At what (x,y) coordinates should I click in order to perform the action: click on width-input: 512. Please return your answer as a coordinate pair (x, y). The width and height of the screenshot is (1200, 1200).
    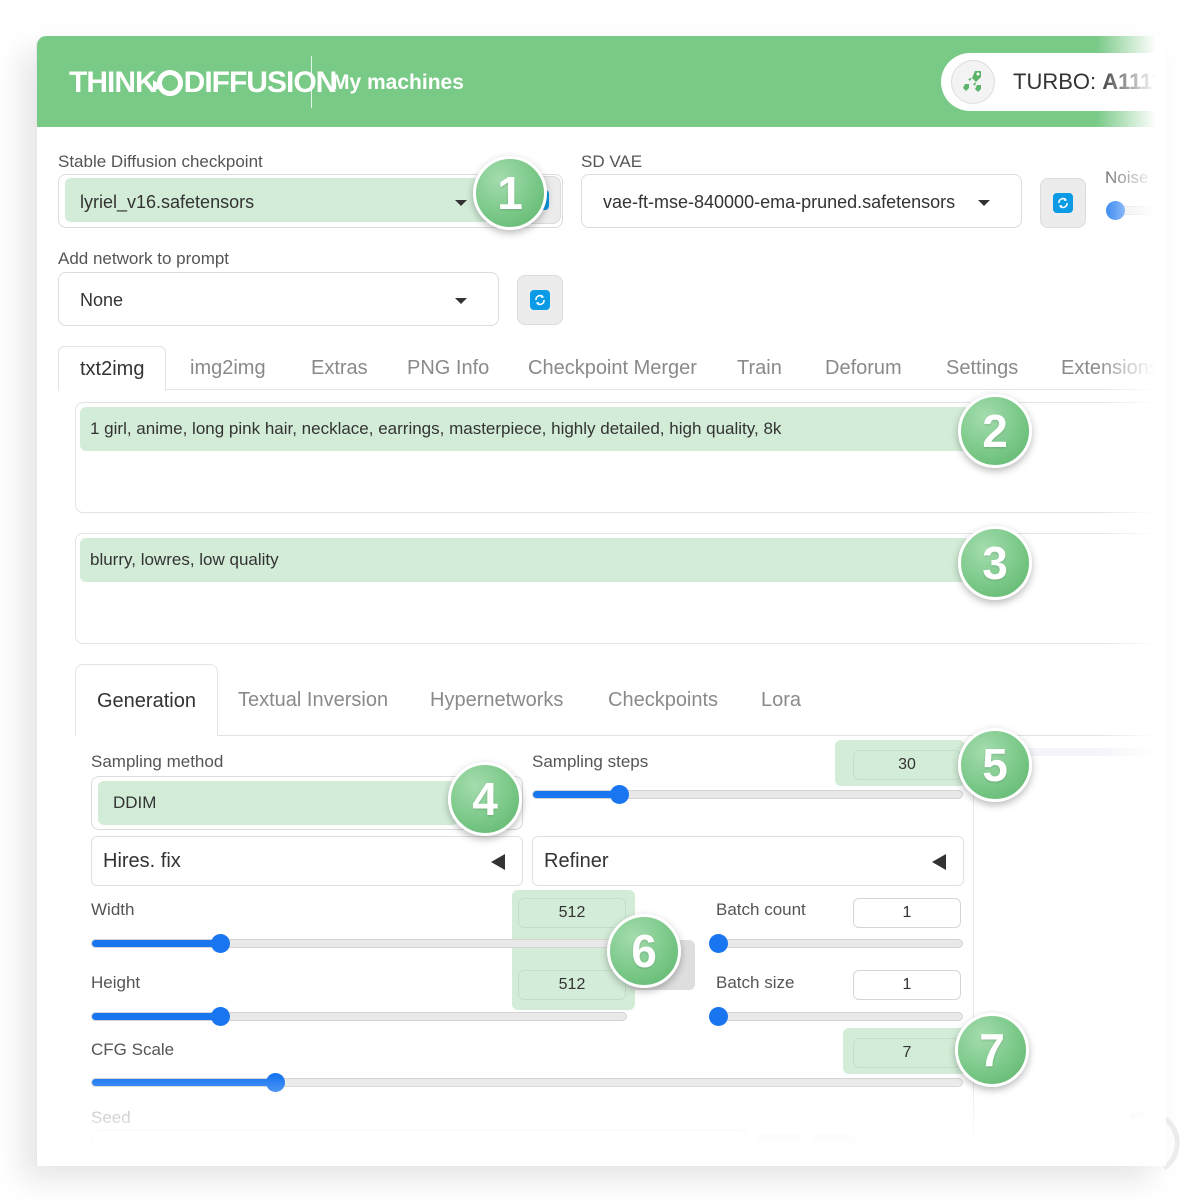
    Looking at the image, I should click on (572, 913).